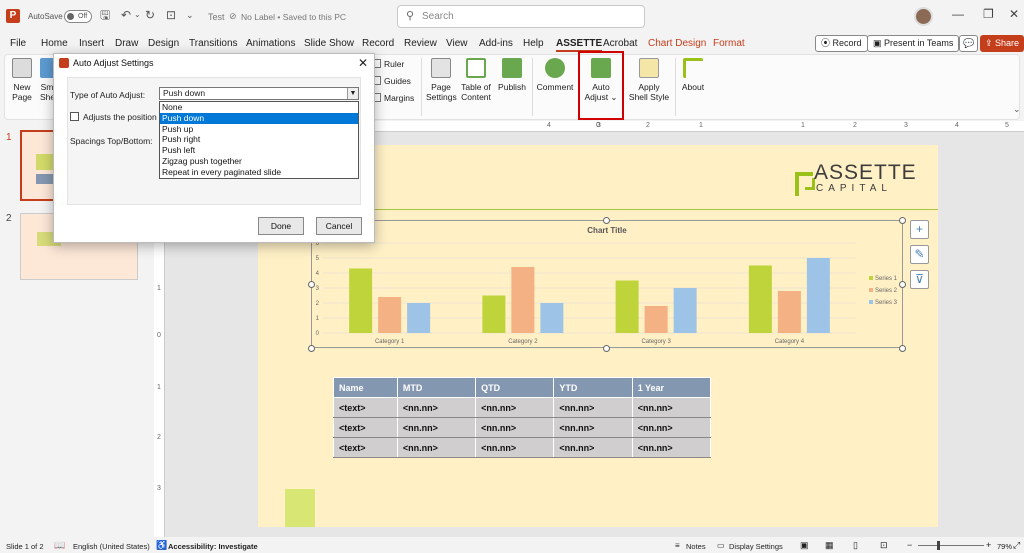 The width and height of the screenshot is (1024, 553). Describe the element at coordinates (457, 43) in the screenshot. I see `tab-view: View` at that location.